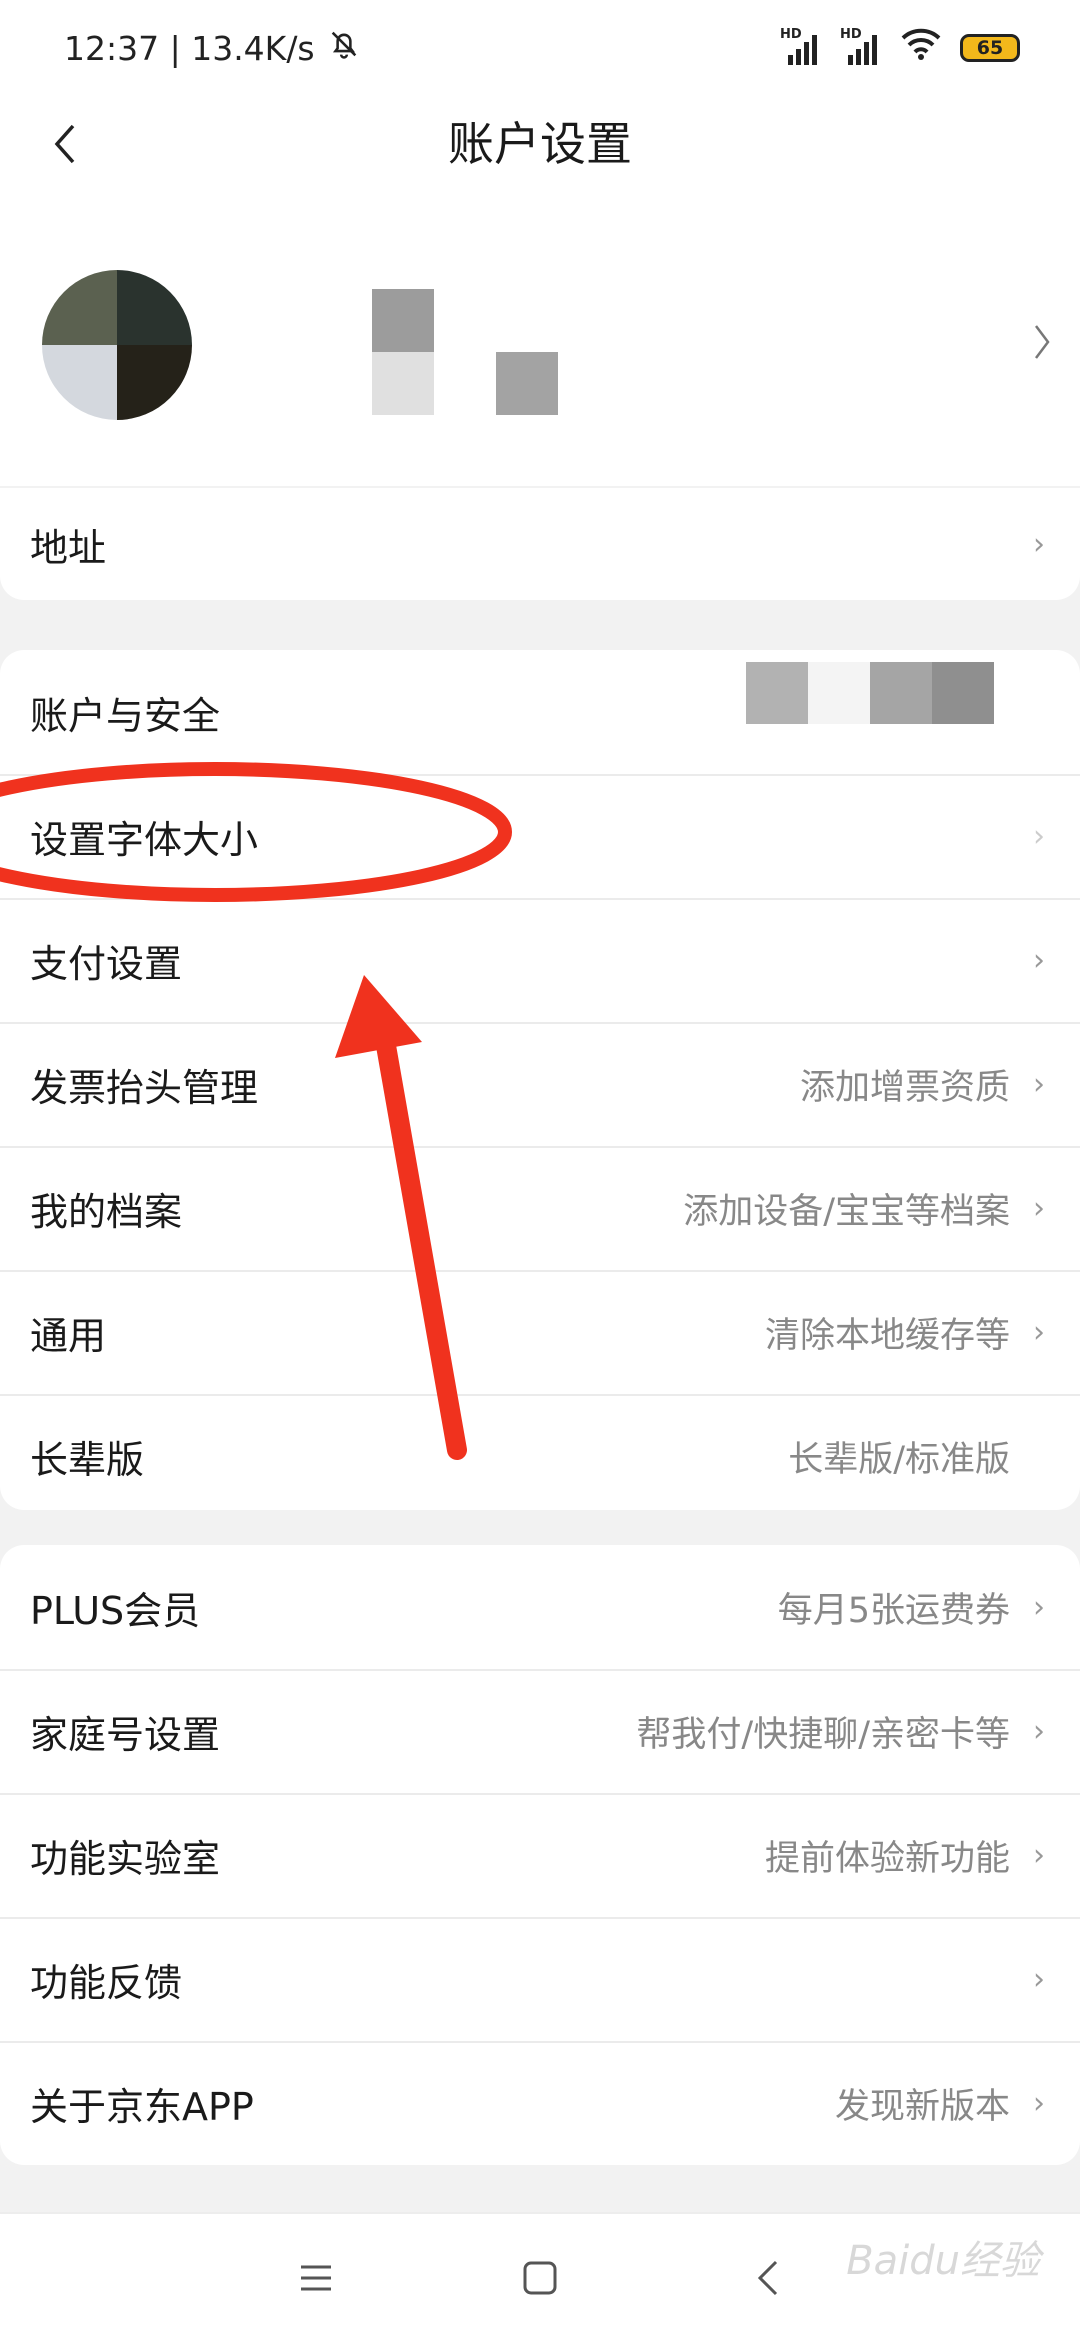  What do you see at coordinates (893, 1610) in the screenshot?
I see `row-value: 每月5张运费券` at bounding box center [893, 1610].